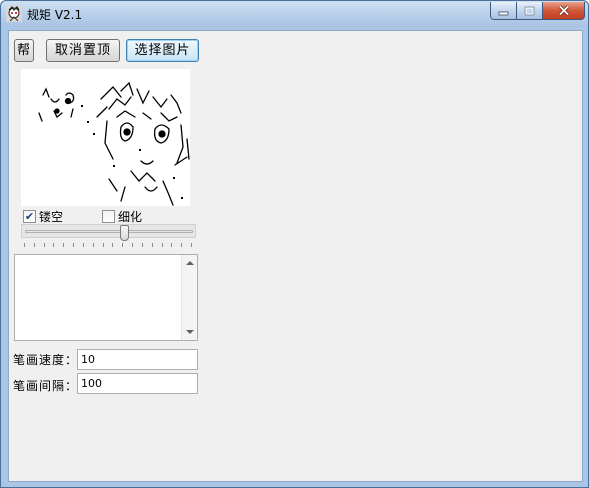  What do you see at coordinates (105, 137) in the screenshot?
I see `image-preview` at bounding box center [105, 137].